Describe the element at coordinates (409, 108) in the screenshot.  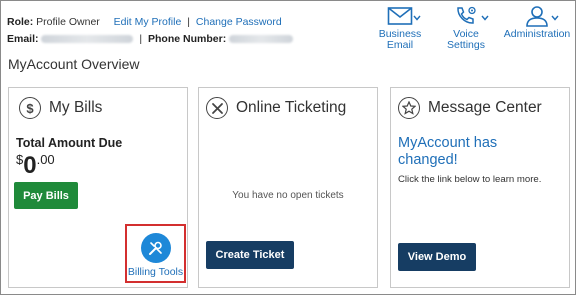
I see `star-circle-icon` at that location.